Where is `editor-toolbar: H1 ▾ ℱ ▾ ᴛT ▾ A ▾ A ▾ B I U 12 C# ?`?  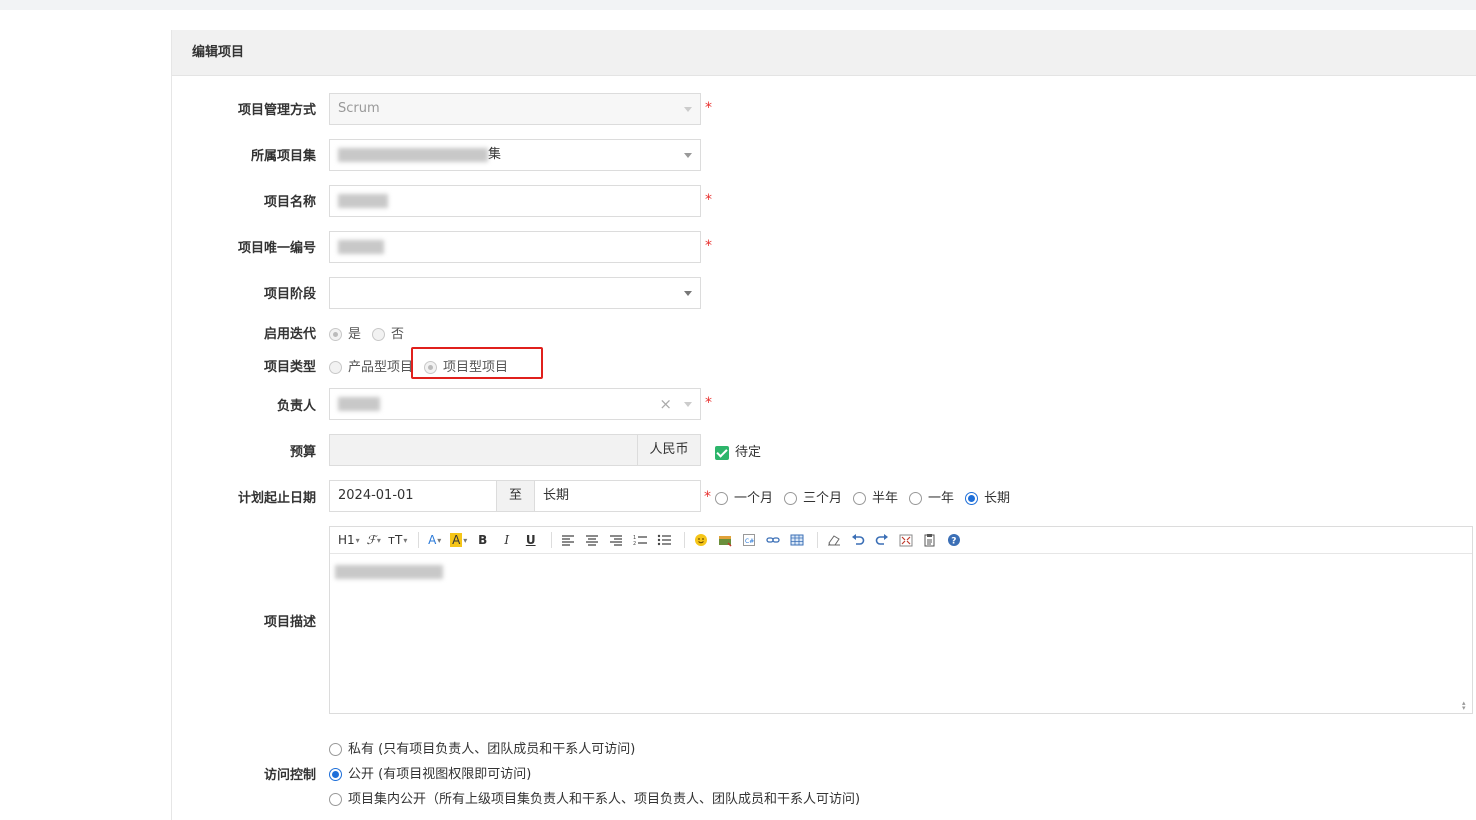
editor-toolbar: H1 ▾ ℱ ▾ ᴛT ▾ A ▾ A ▾ B I U 12 C# ? is located at coordinates (901, 540).